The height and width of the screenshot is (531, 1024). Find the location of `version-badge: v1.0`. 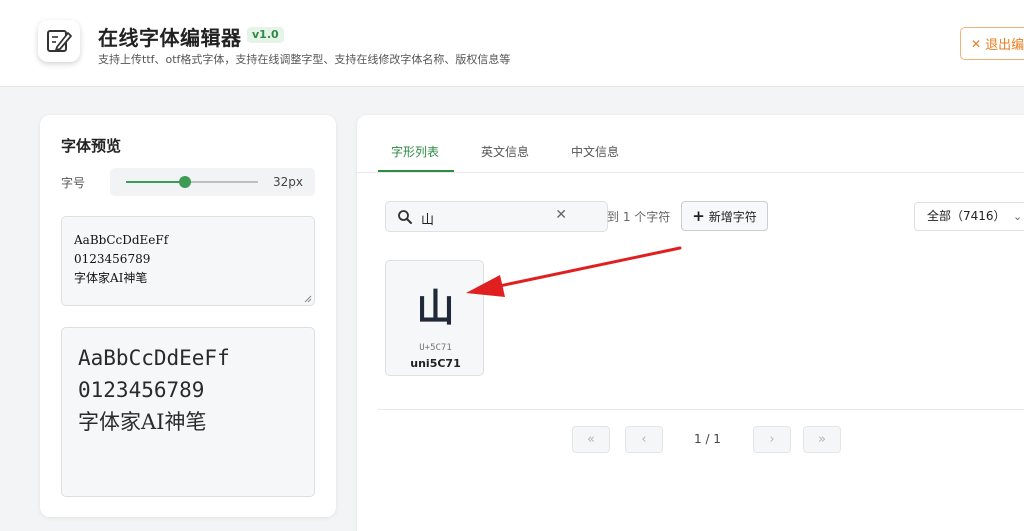

version-badge: v1.0 is located at coordinates (265, 35).